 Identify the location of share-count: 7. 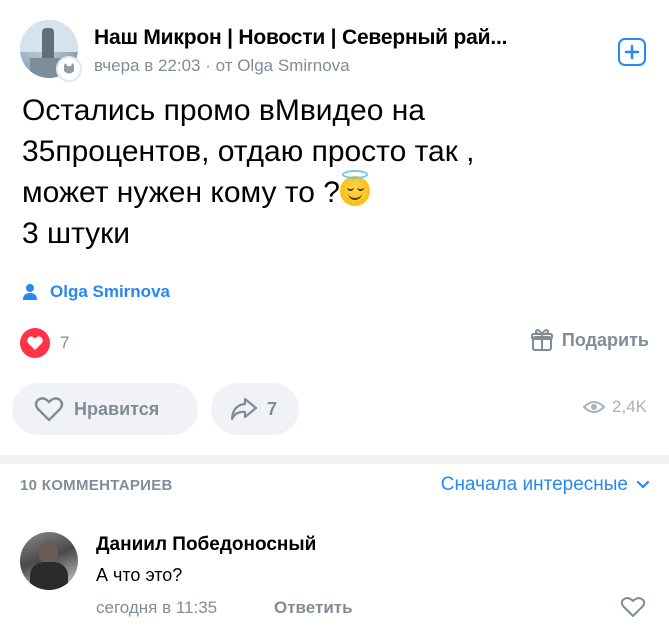
(272, 408).